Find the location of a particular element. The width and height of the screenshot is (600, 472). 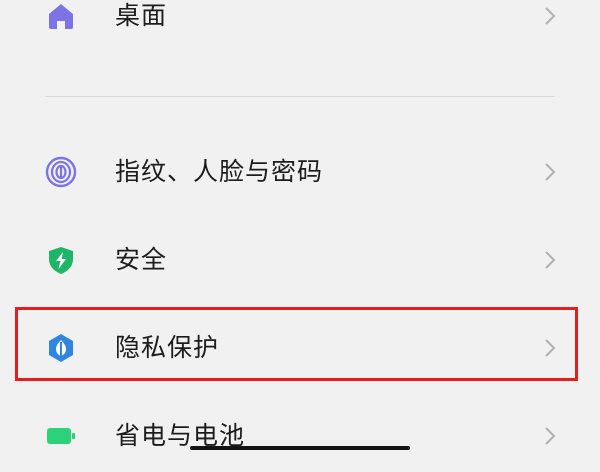

privacy-shield-icon is located at coordinates (61, 348).